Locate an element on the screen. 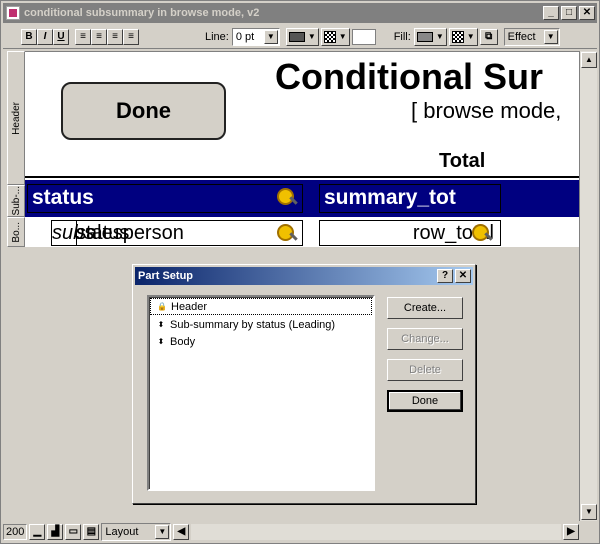 The width and height of the screenshot is (600, 544). part-label-header: Header is located at coordinates (16, 118).